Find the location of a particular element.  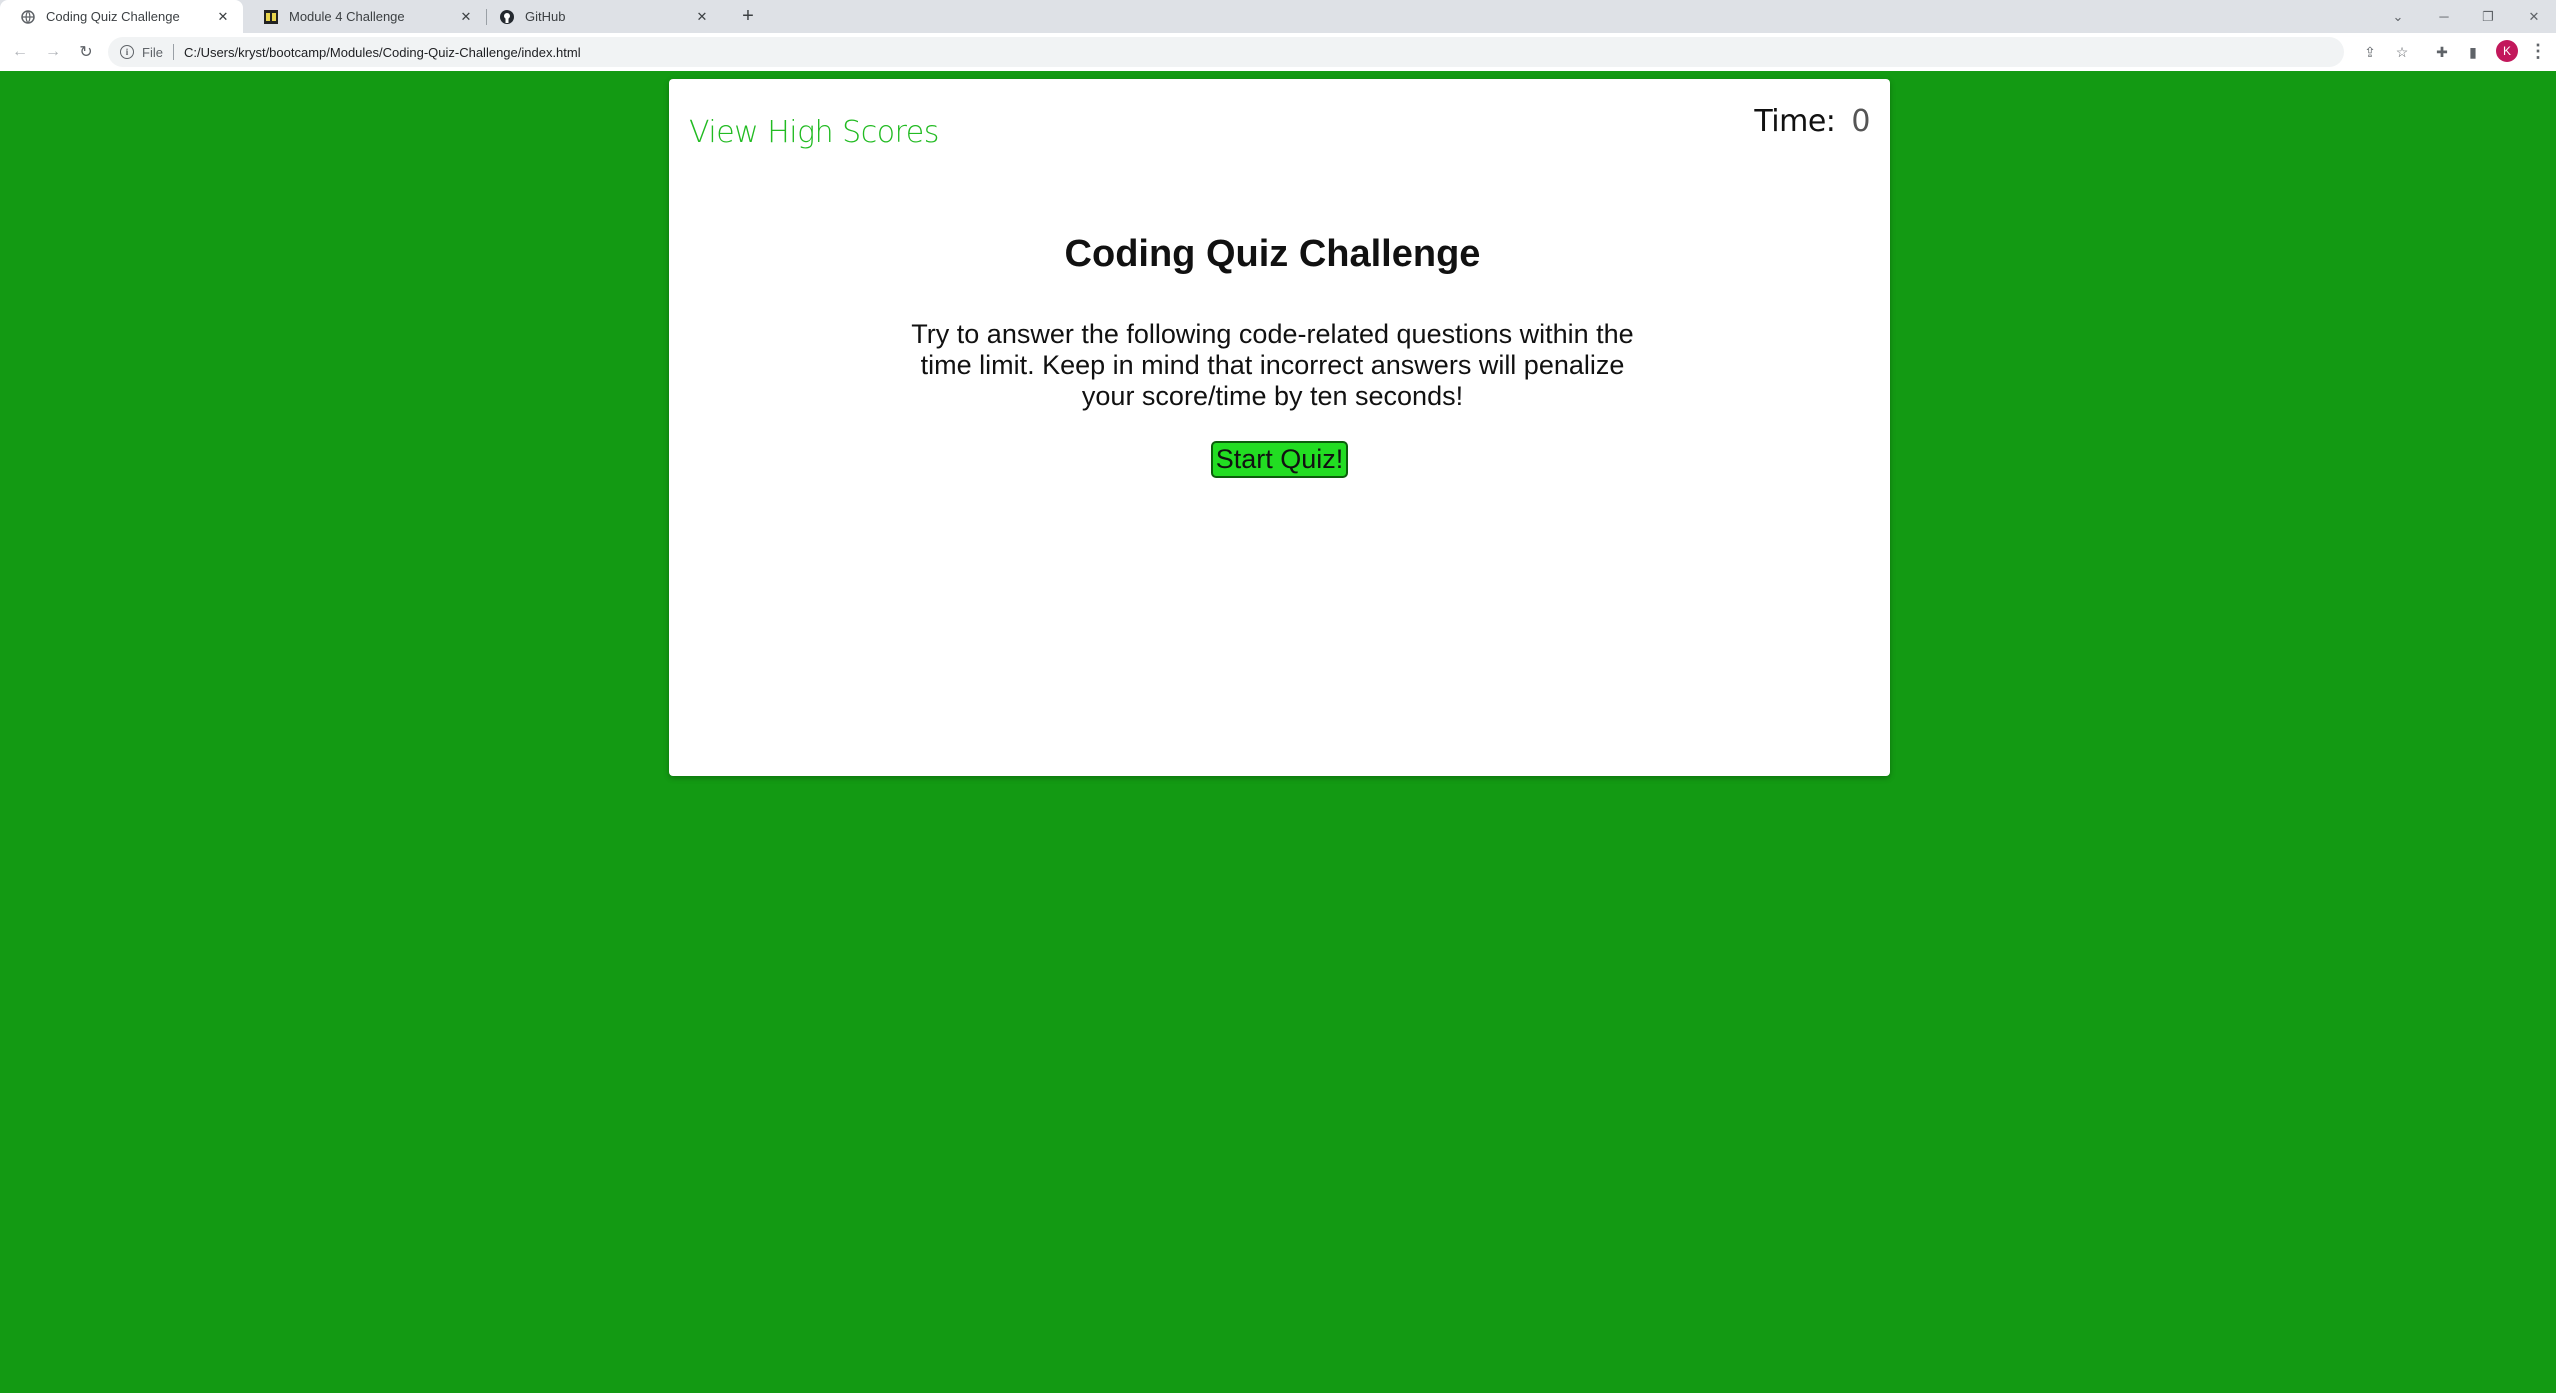

bookmark-star-icon: ☆ is located at coordinates (2402, 52).